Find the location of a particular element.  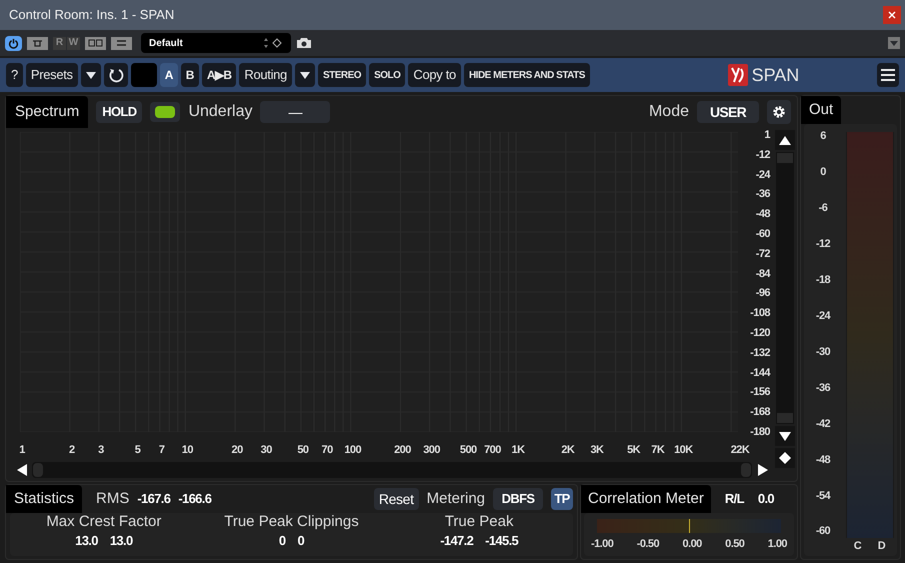

settings-icon is located at coordinates (779, 112).